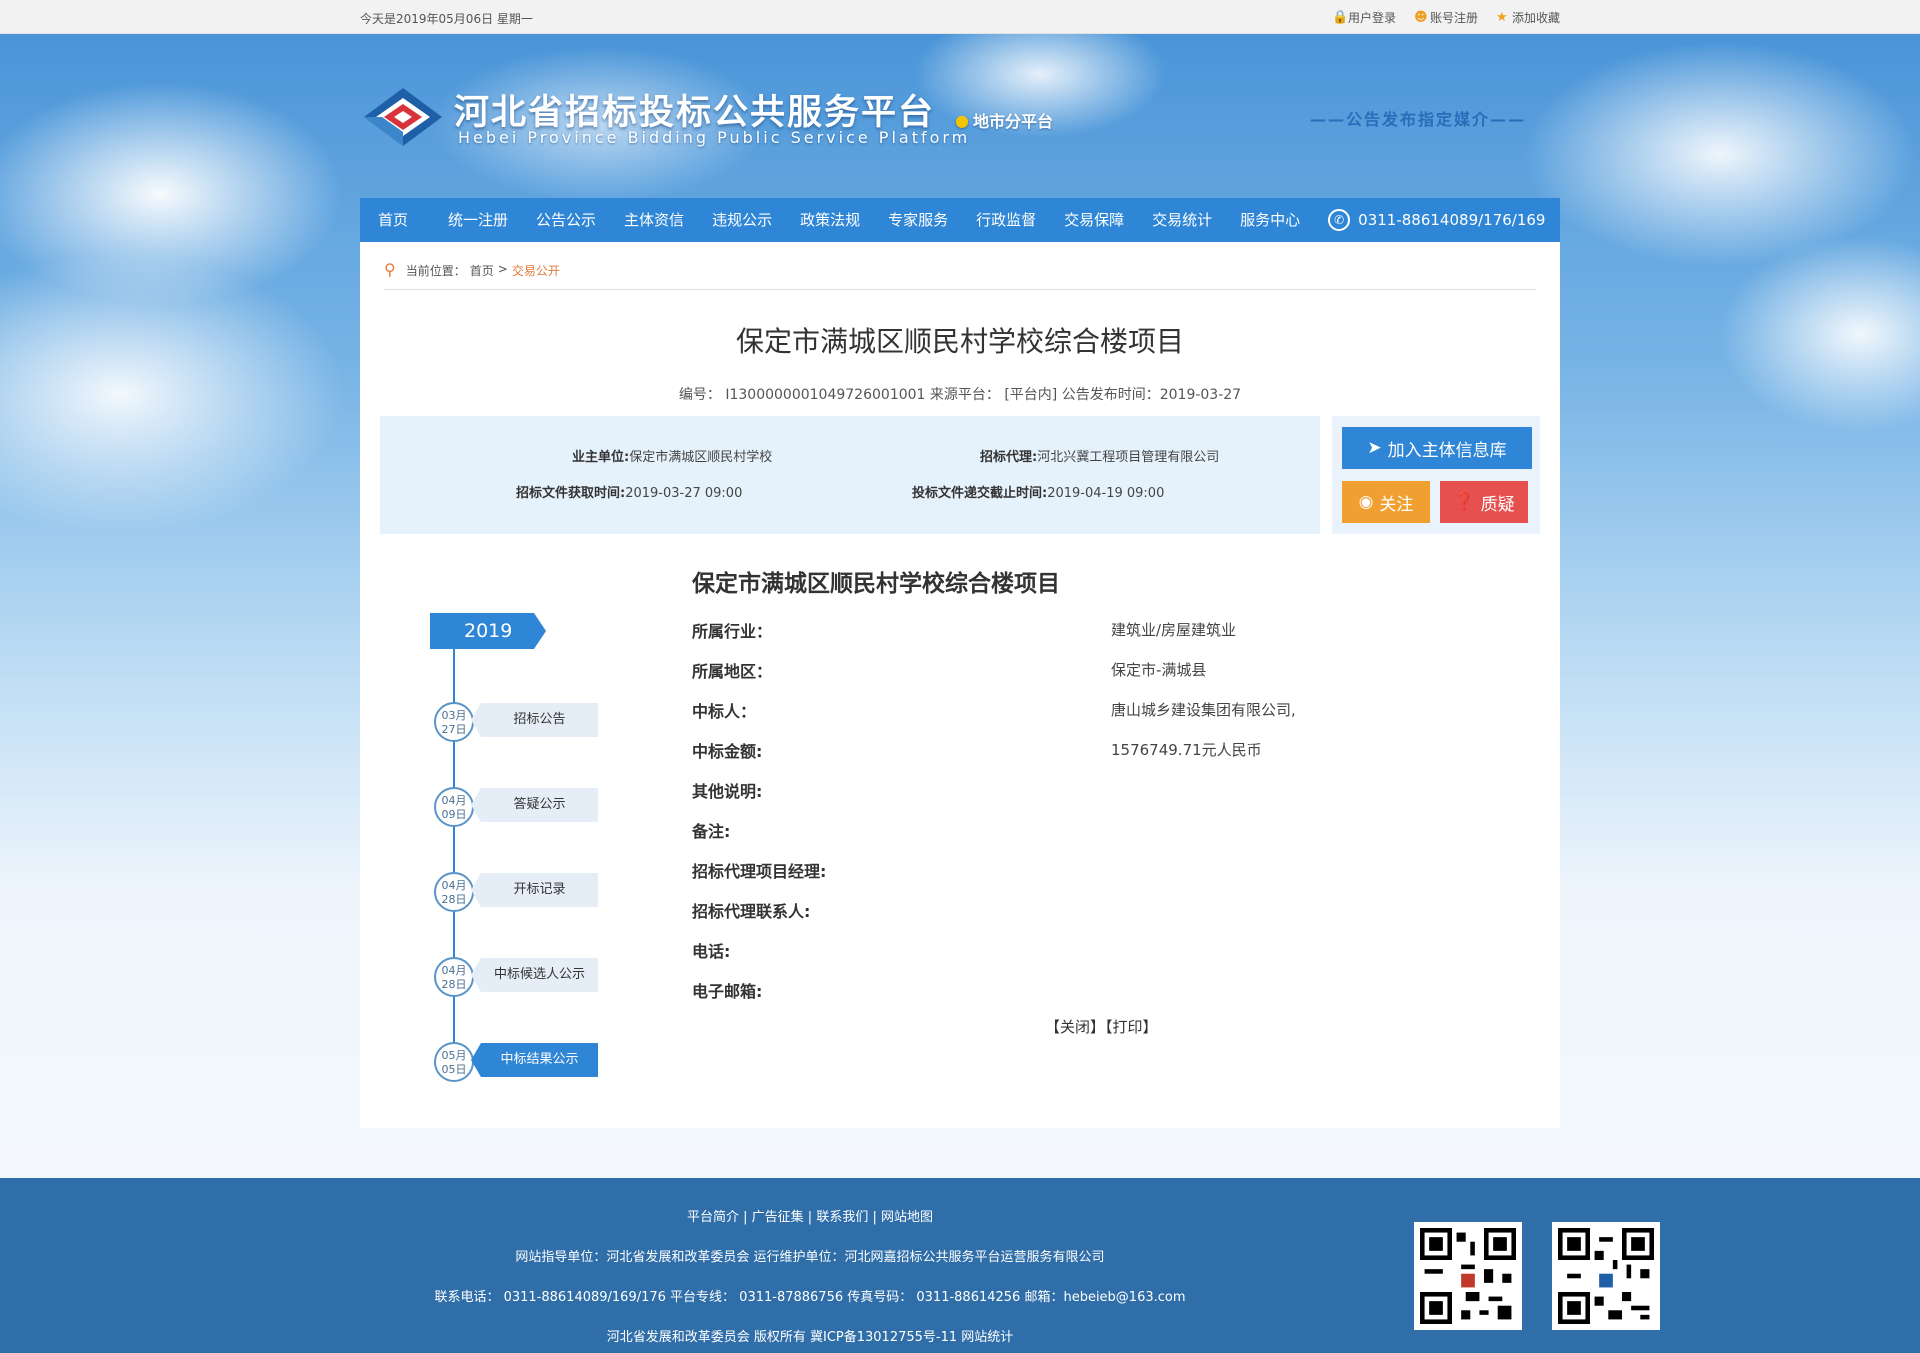 The width and height of the screenshot is (1920, 1353). I want to click on top-links: 🔒 用户登录 ☻ 账号注册 ★ 添加收藏, so click(1446, 17).